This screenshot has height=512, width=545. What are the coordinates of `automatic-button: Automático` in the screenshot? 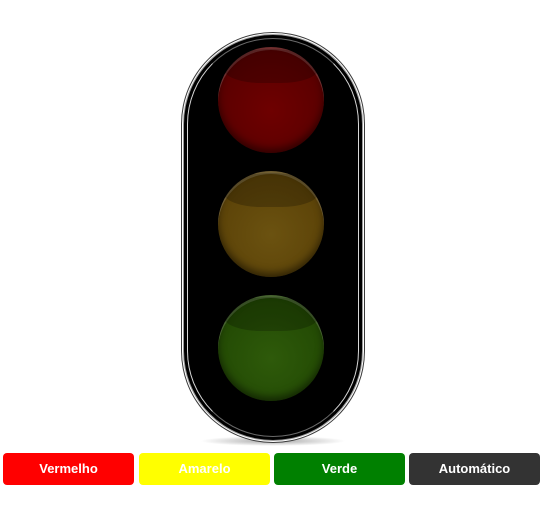 It's located at (474, 469).